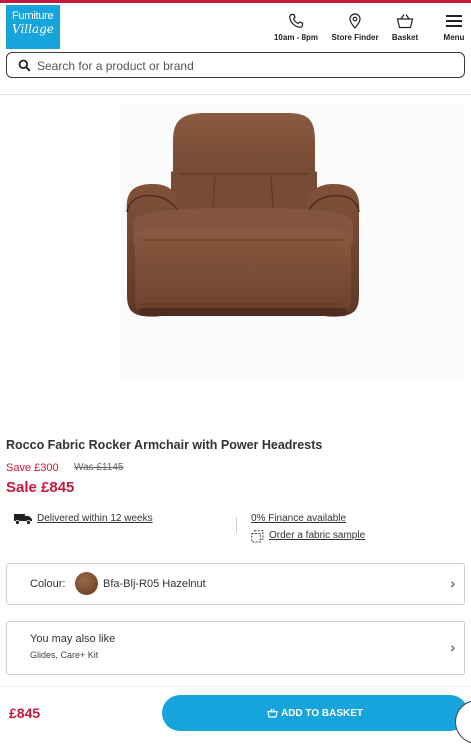 This screenshot has width=471, height=745. I want to click on map-pin-icon, so click(355, 21).